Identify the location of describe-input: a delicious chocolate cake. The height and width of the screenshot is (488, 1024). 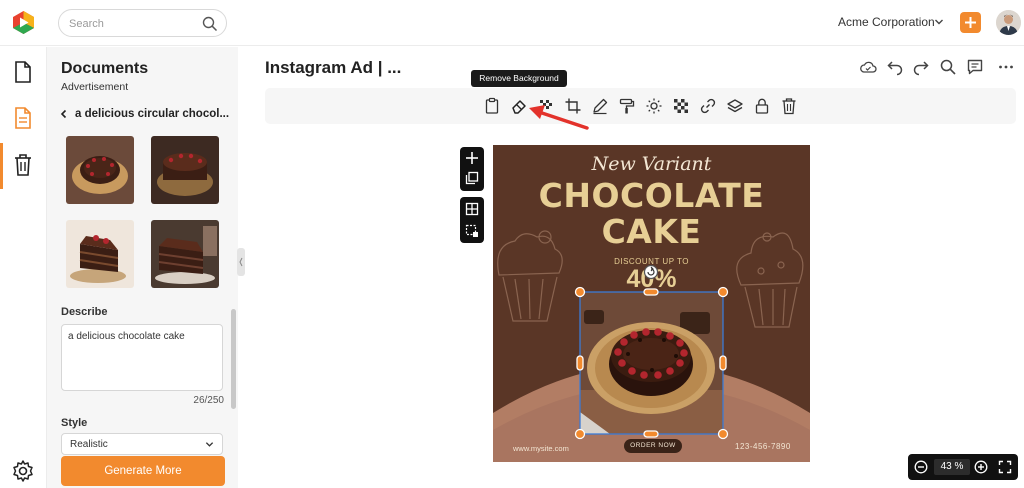
(142, 356).